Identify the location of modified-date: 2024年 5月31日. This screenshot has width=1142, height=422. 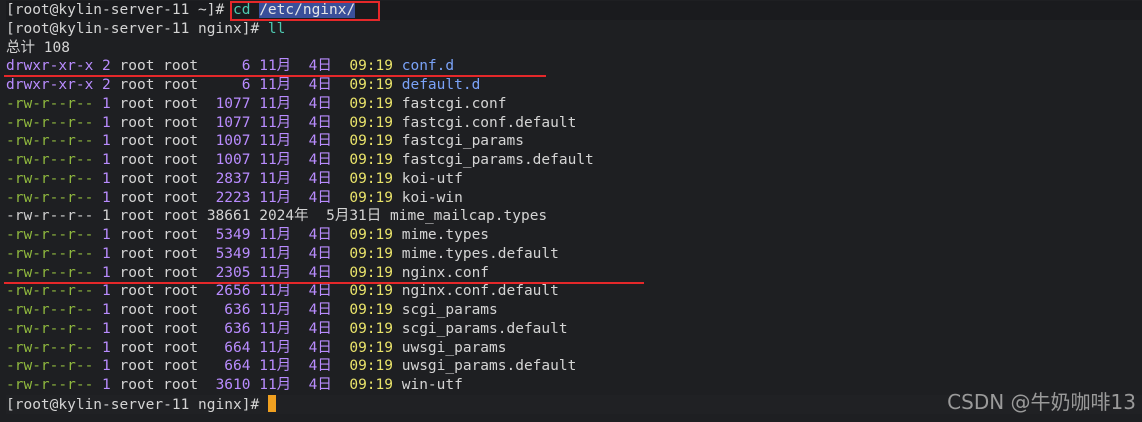
(320, 216).